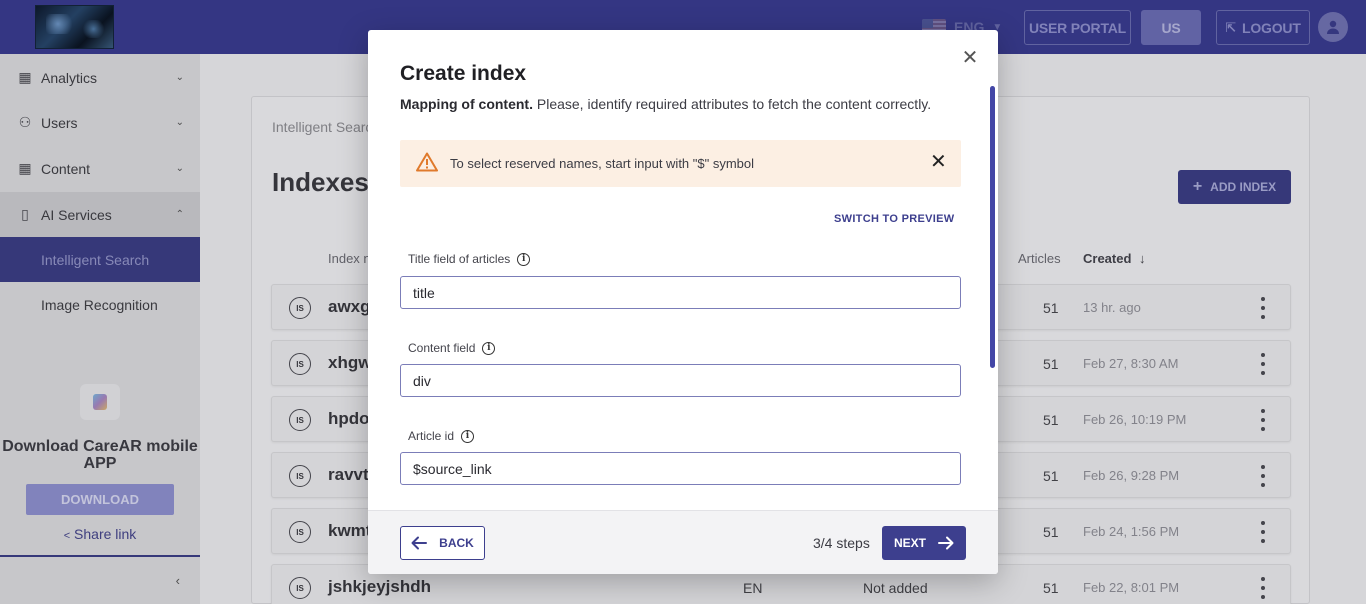 Image resolution: width=1366 pixels, height=604 pixels. Describe the element at coordinates (419, 543) in the screenshot. I see `arrow-left-icon` at that location.